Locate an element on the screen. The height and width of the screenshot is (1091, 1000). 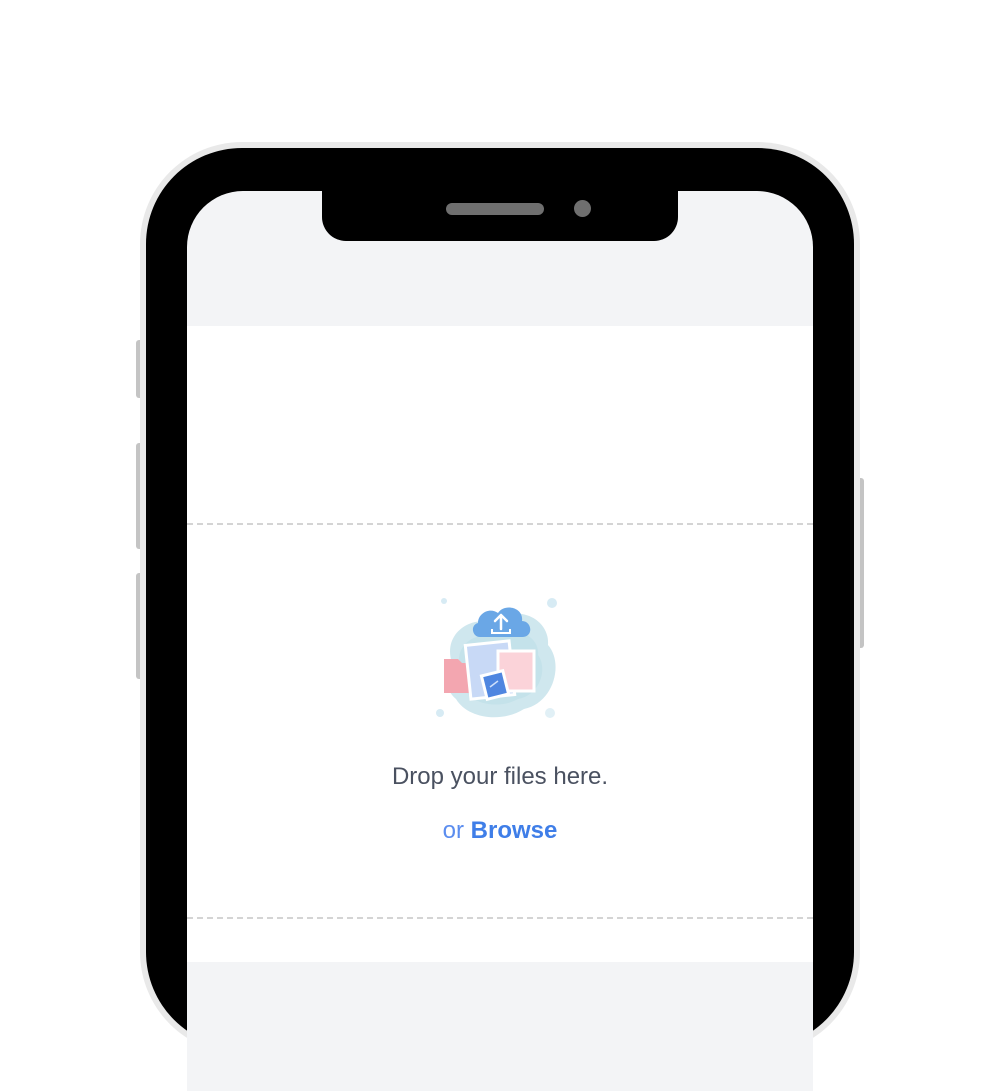
browse-link: Browse is located at coordinates (514, 830).